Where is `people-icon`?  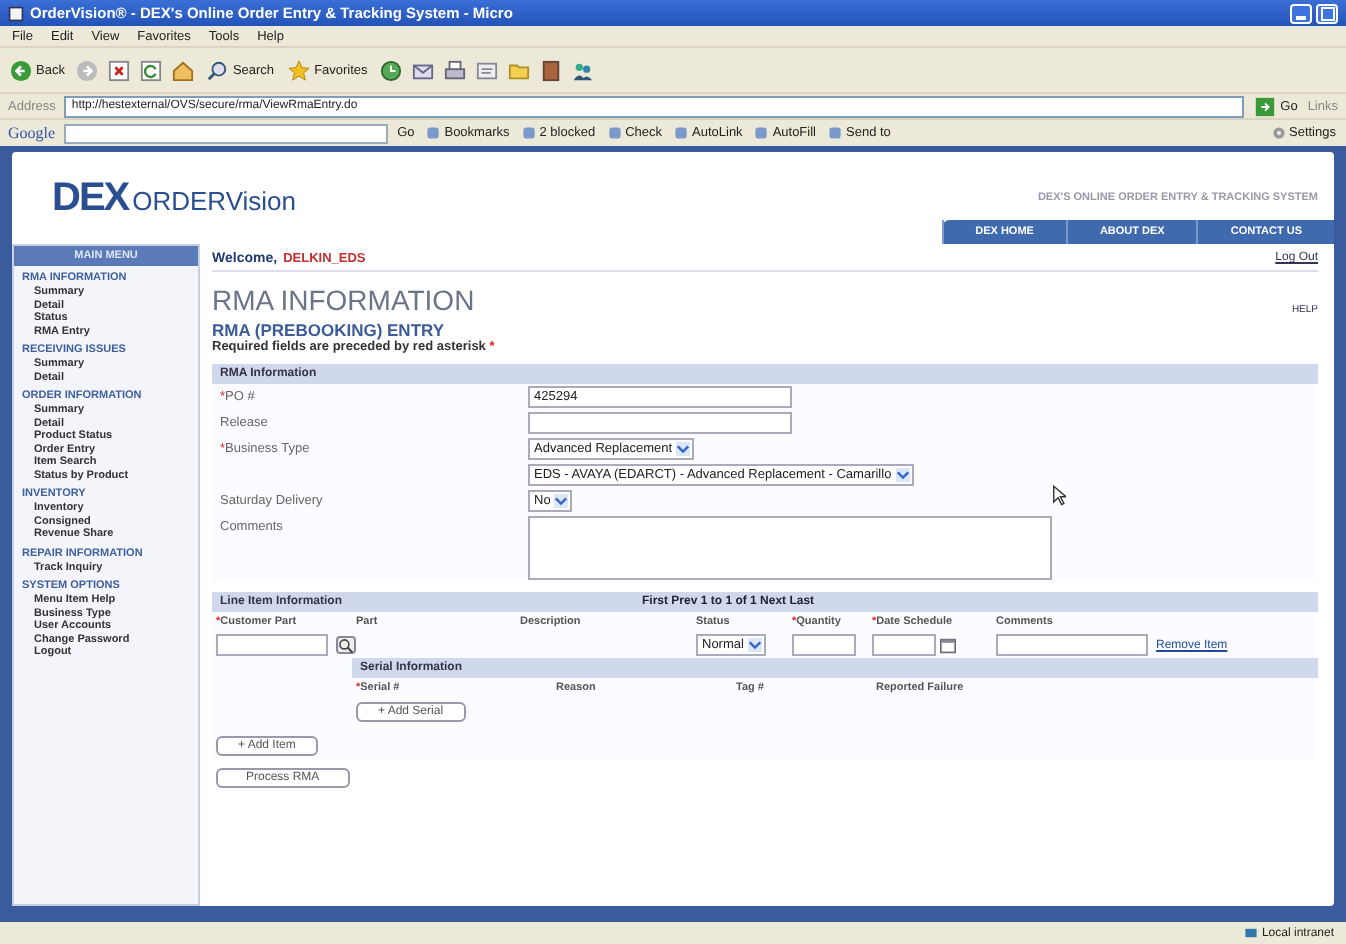 people-icon is located at coordinates (582, 70).